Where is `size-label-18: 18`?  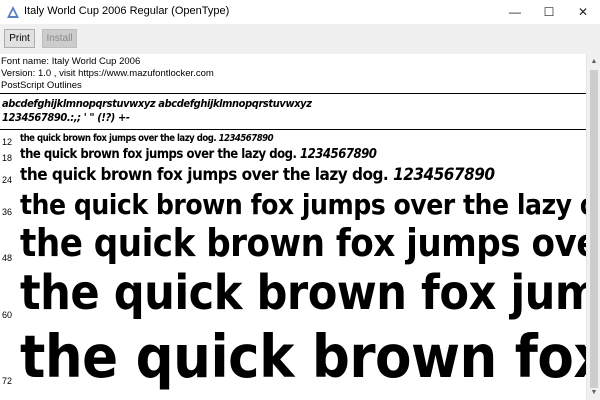 size-label-18: 18 is located at coordinates (7, 158).